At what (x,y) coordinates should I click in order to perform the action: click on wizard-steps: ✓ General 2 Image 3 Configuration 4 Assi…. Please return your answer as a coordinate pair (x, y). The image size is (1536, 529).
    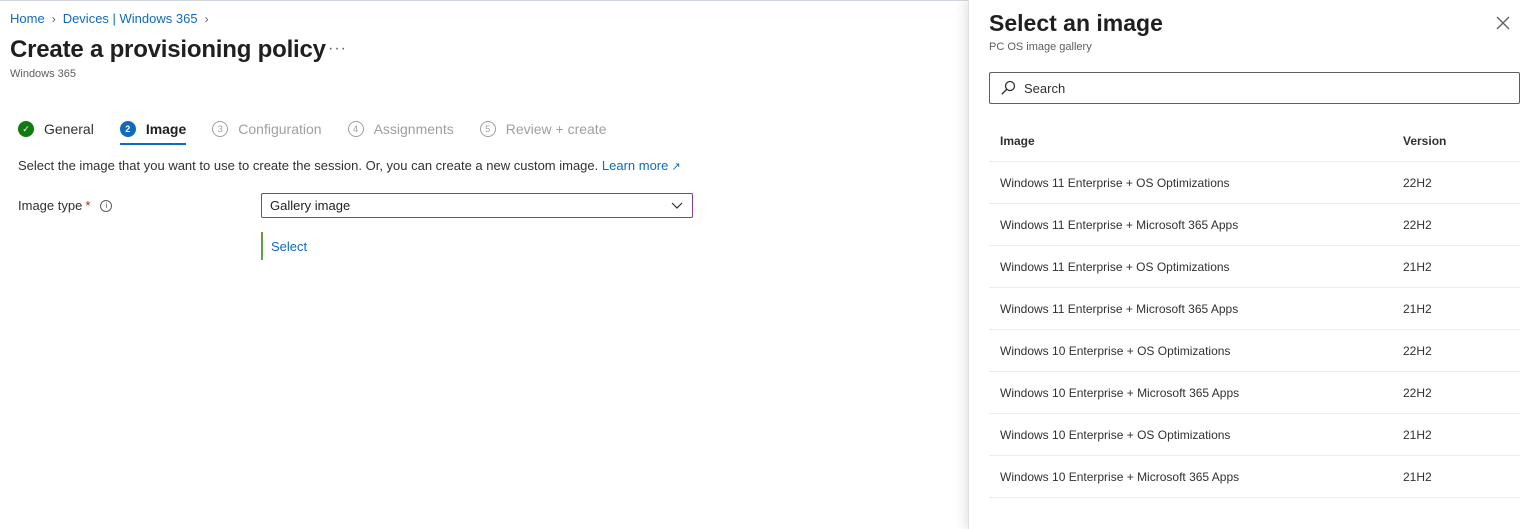
    Looking at the image, I should click on (325, 130).